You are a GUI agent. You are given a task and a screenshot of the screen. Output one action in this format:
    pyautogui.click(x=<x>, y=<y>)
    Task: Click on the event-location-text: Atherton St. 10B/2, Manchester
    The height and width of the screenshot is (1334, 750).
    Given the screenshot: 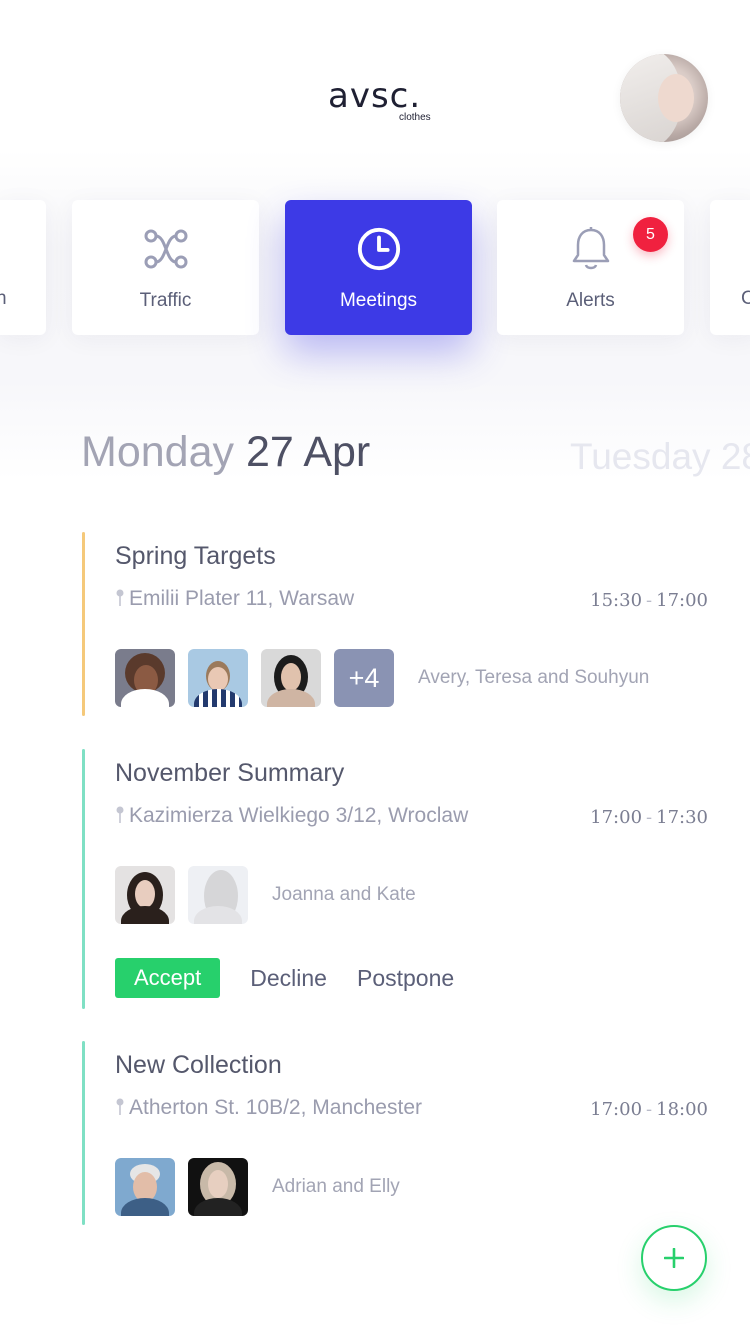 What is the action you would take?
    pyautogui.click(x=275, y=1107)
    